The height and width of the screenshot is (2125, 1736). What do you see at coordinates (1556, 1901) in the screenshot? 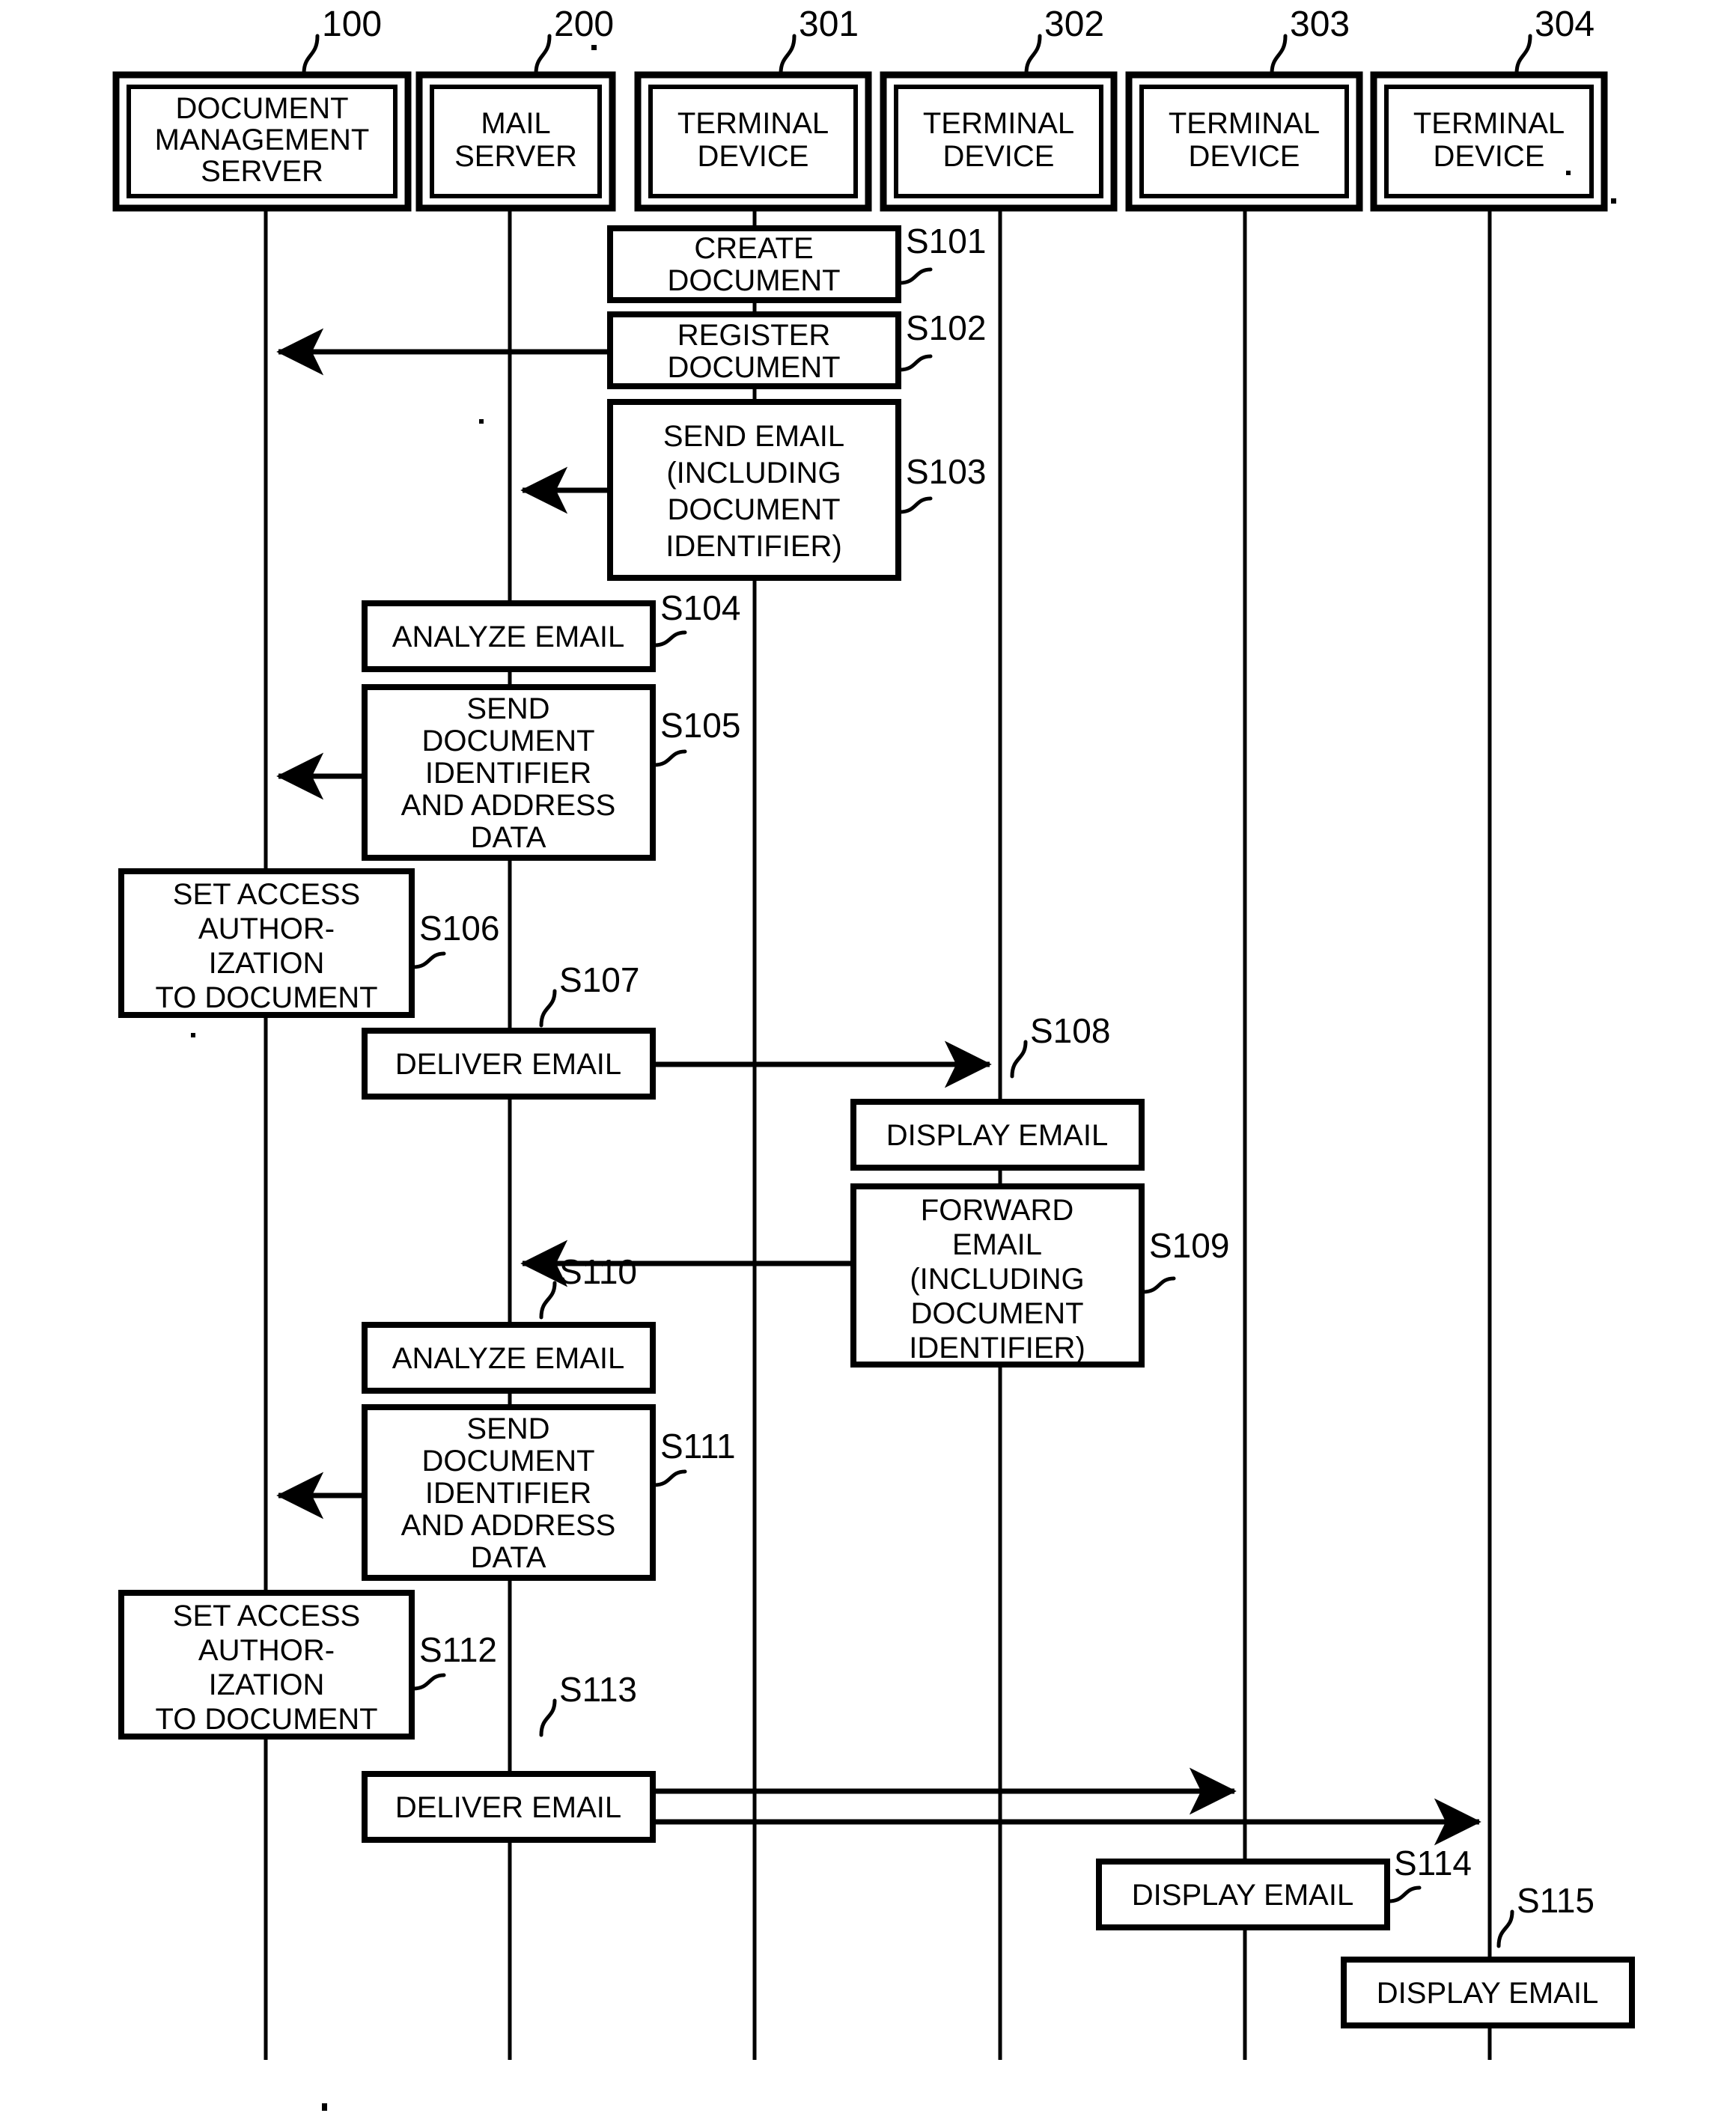
I see `step-id-s115: S115` at bounding box center [1556, 1901].